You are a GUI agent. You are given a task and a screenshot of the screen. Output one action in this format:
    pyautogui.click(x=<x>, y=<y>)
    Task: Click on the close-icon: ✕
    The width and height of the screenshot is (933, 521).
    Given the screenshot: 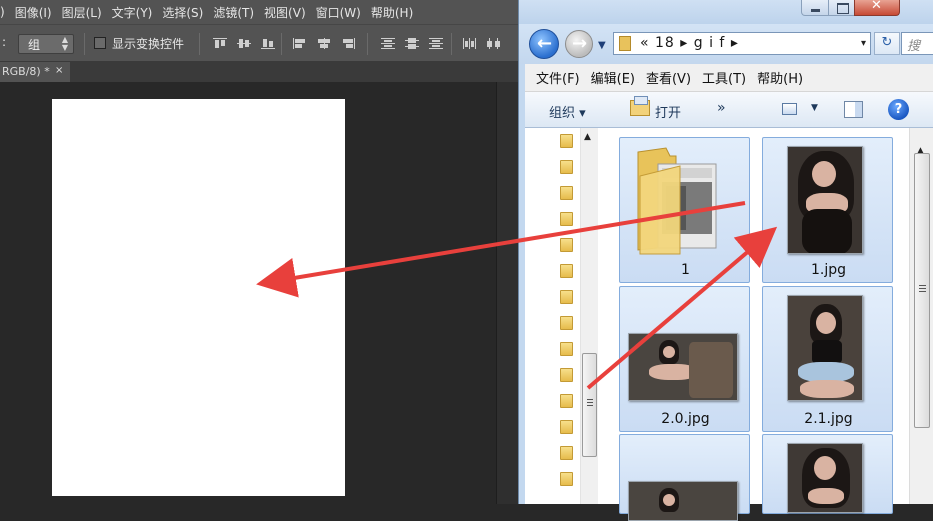 What is the action you would take?
    pyautogui.click(x=876, y=6)
    